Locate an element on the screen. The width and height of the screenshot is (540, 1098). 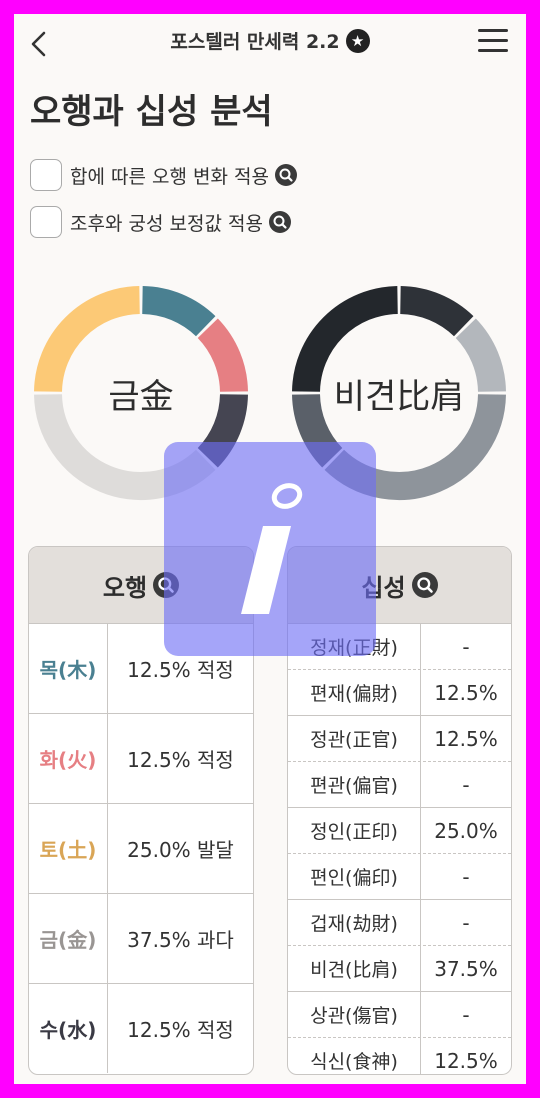
hamburger-menu-icon is located at coordinates (493, 42).